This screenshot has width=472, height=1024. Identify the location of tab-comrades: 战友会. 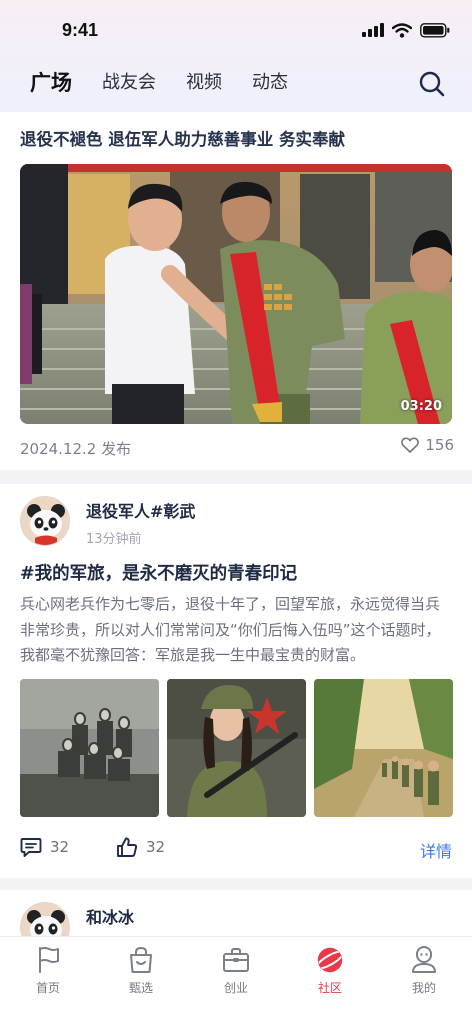
(129, 83).